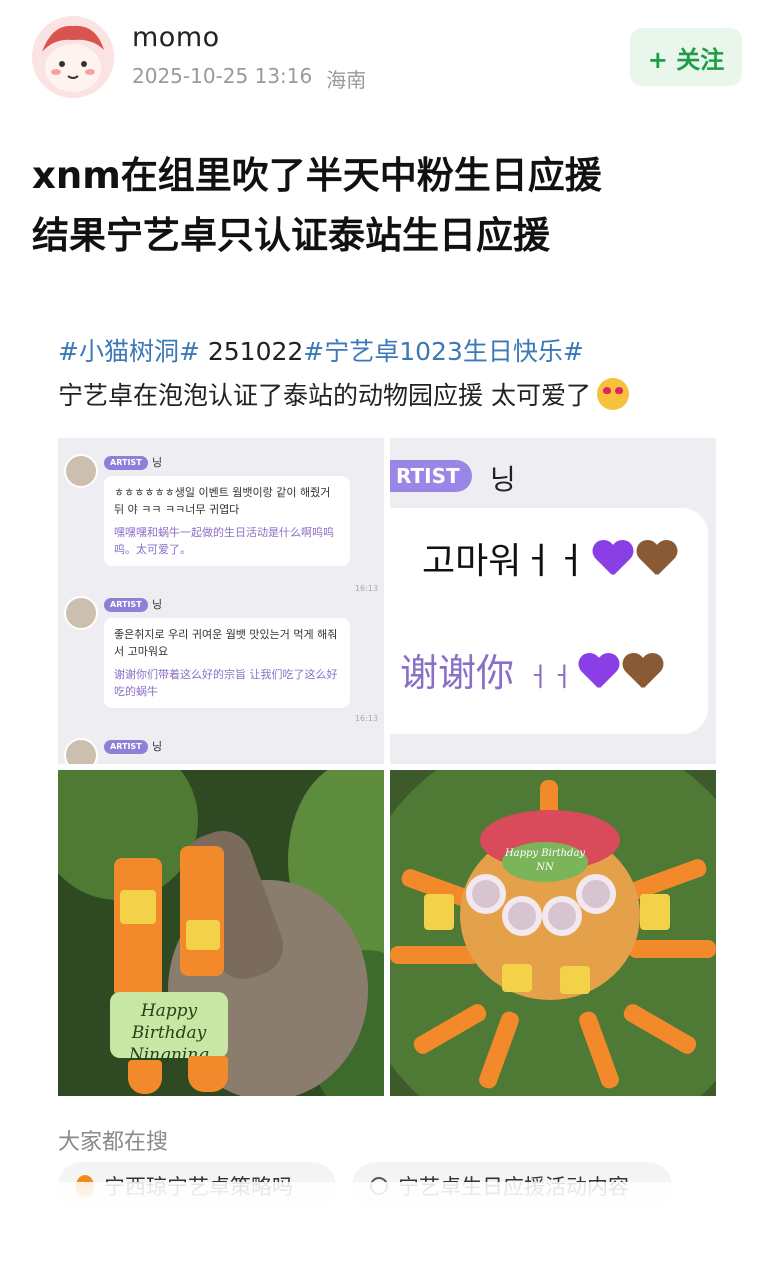  Describe the element at coordinates (224, 541) in the screenshot. I see `message-translation: 嘿嘿嘿和蜗牛一起做的生日活动是什么啊呜呜呜。太可爱了。` at that location.